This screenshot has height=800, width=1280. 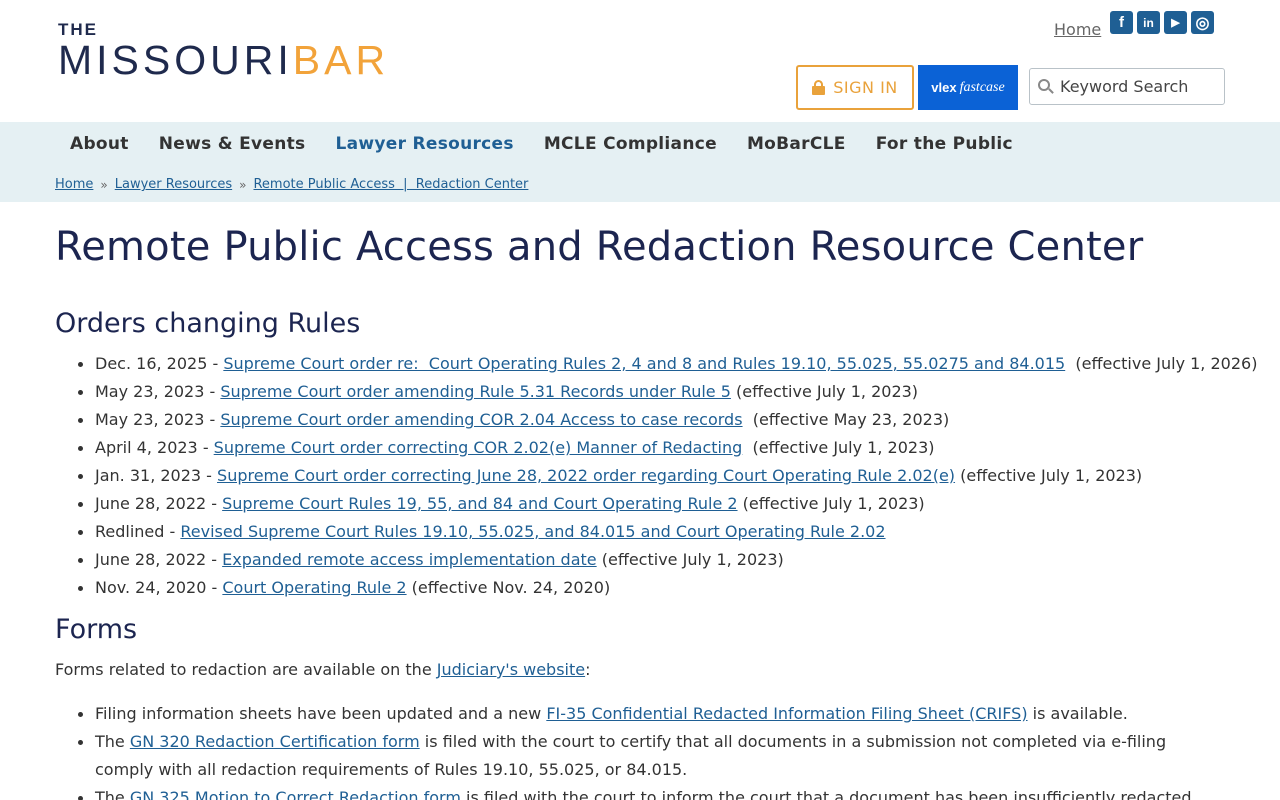 What do you see at coordinates (232, 144) in the screenshot?
I see `nav-item-news-events: News & Events` at bounding box center [232, 144].